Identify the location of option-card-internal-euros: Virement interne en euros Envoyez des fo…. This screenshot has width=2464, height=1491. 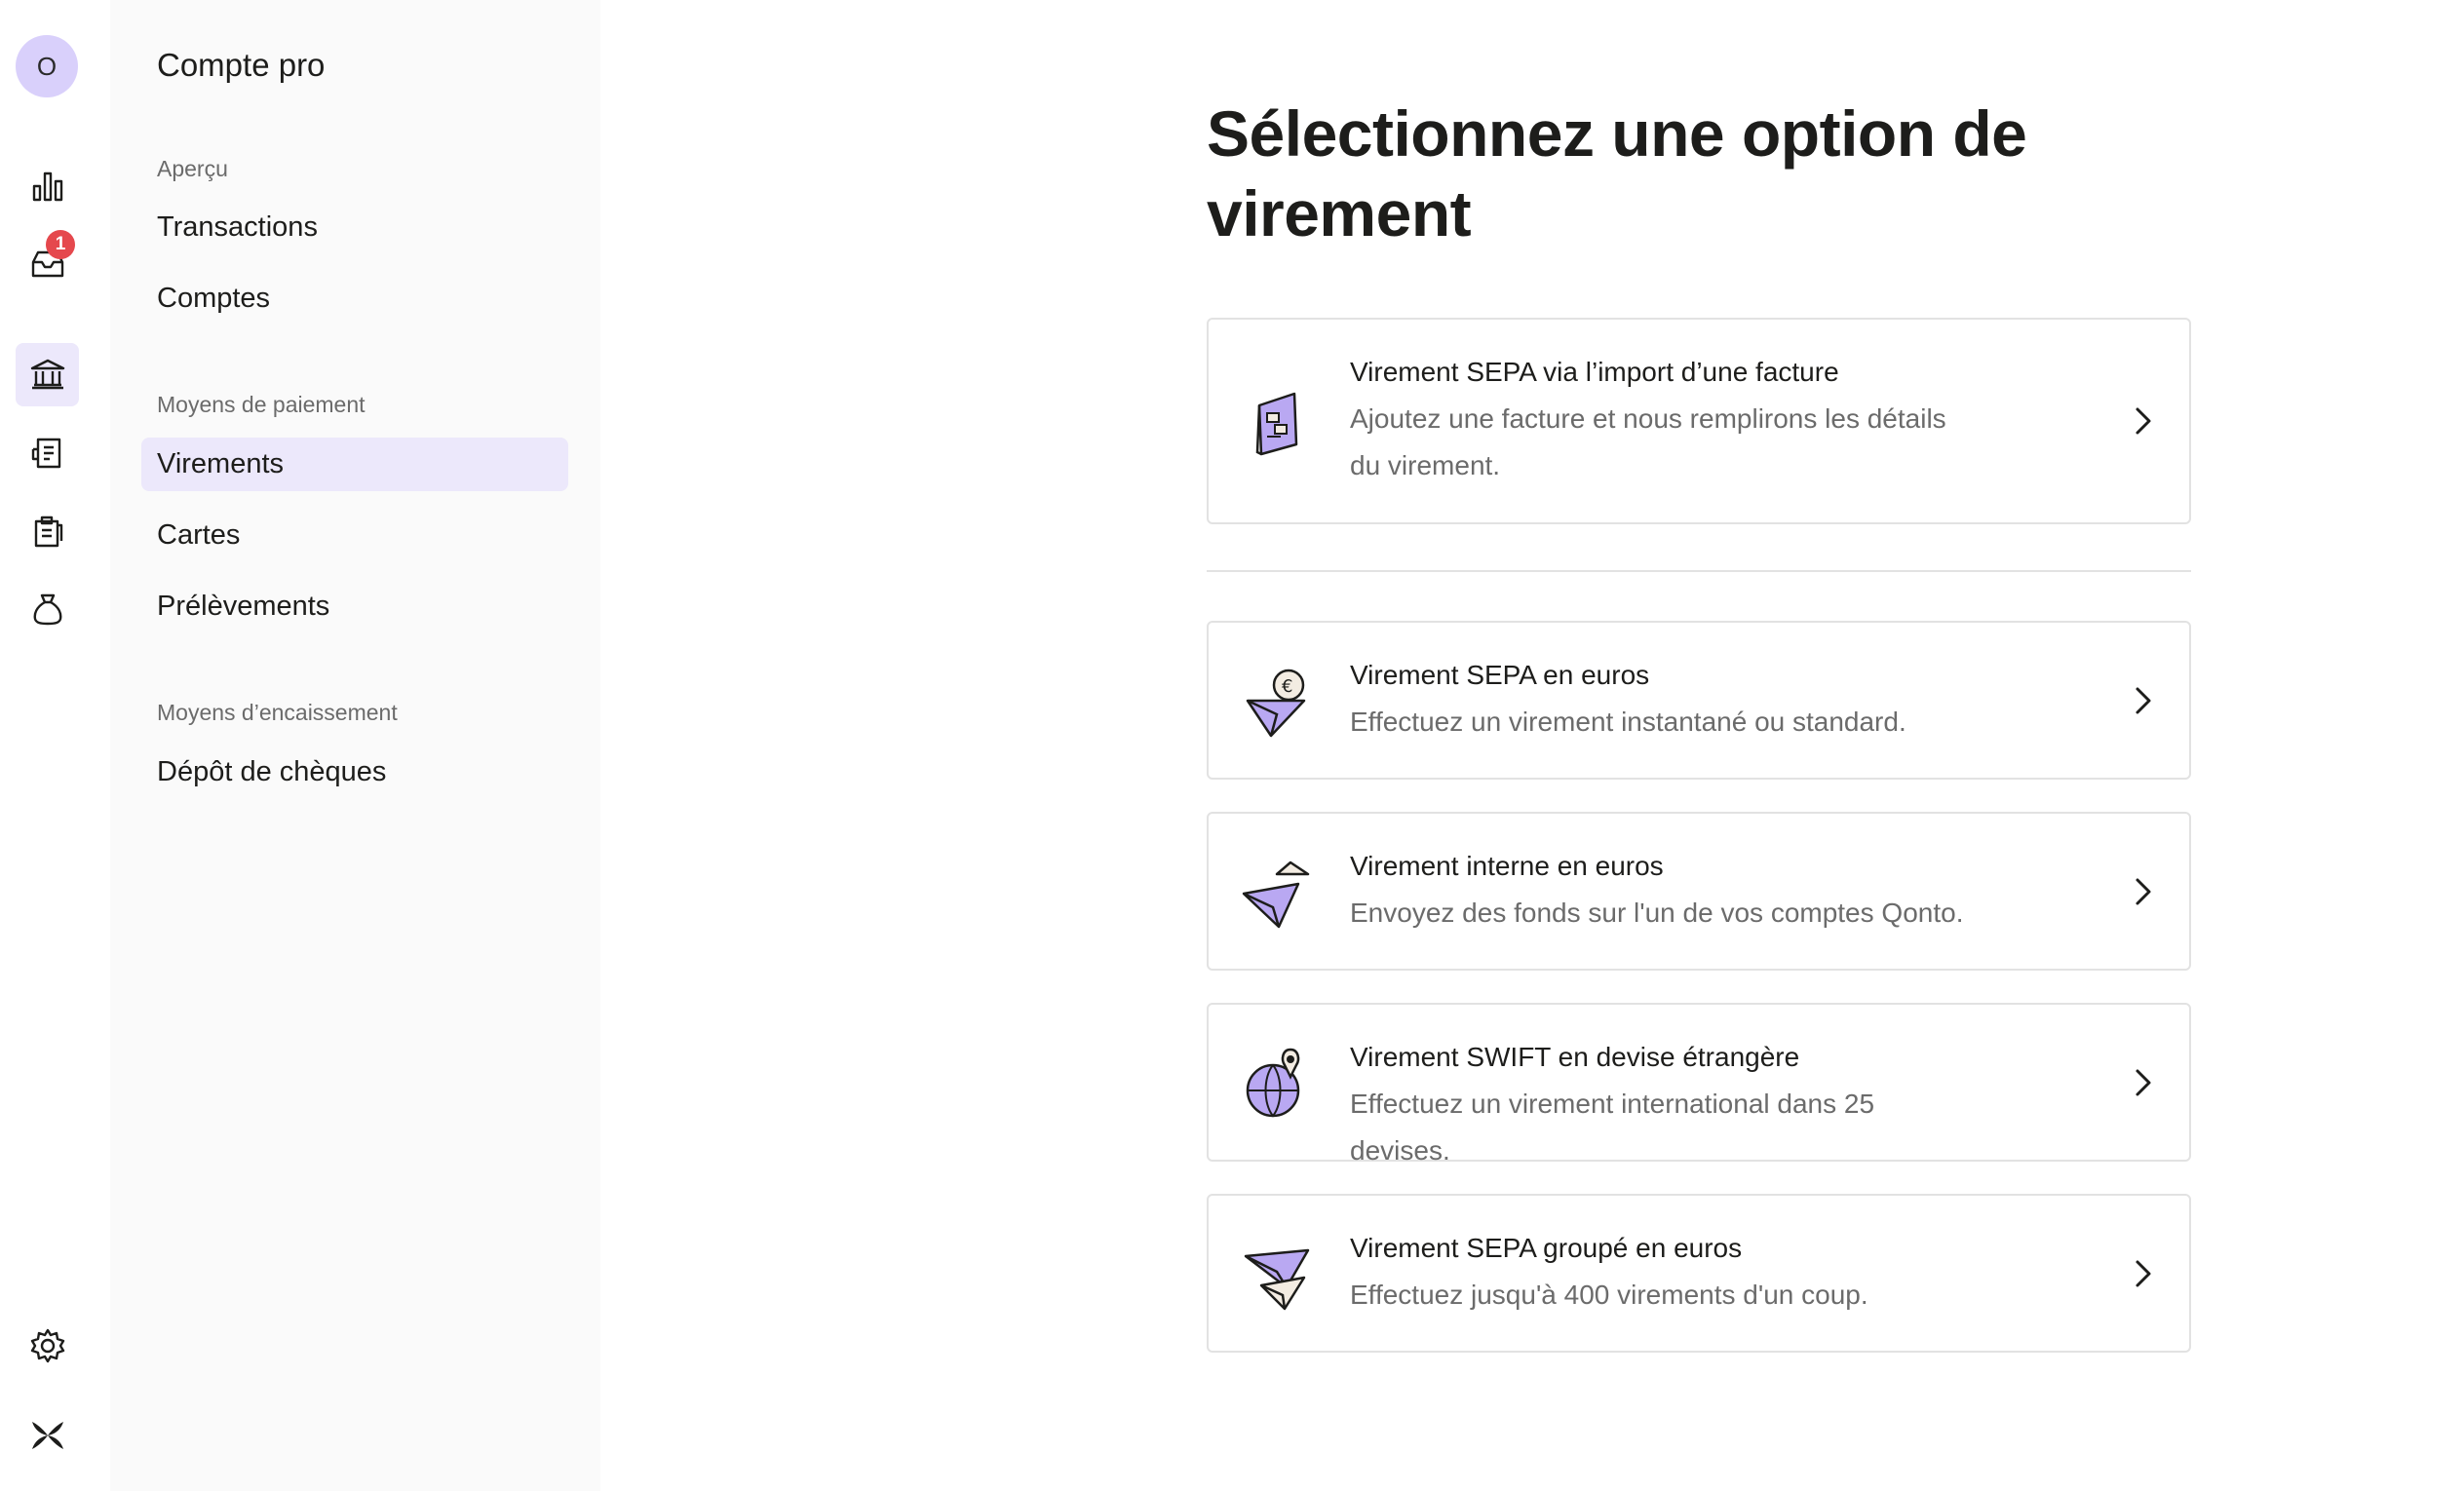
(1699, 891).